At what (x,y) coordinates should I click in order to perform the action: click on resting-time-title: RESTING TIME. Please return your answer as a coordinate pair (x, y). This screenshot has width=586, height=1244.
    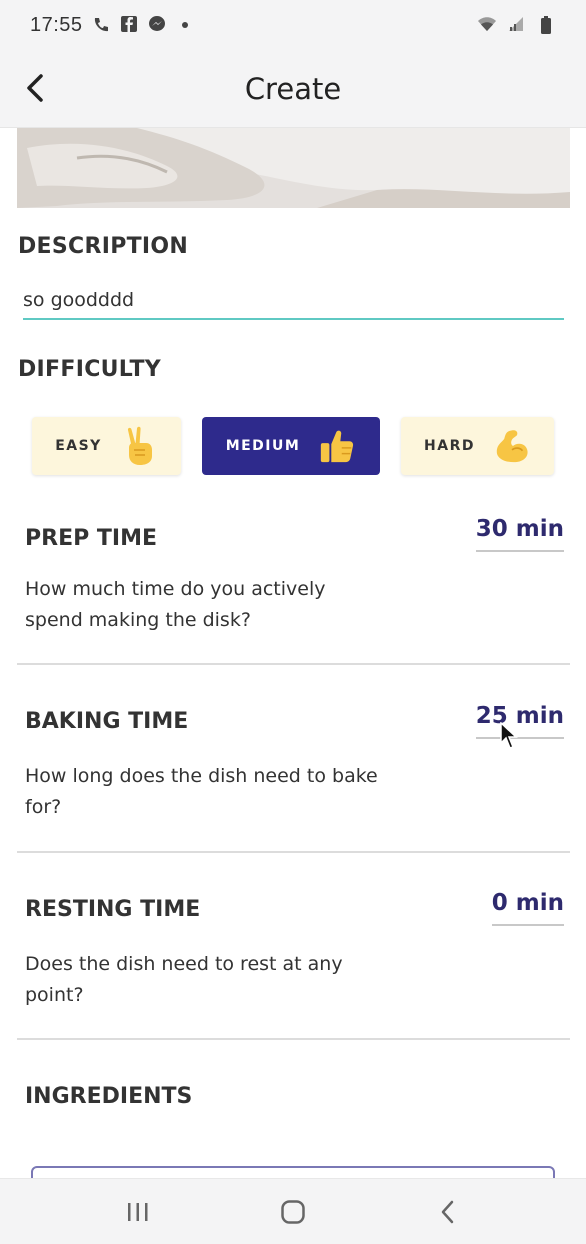
    Looking at the image, I should click on (113, 909).